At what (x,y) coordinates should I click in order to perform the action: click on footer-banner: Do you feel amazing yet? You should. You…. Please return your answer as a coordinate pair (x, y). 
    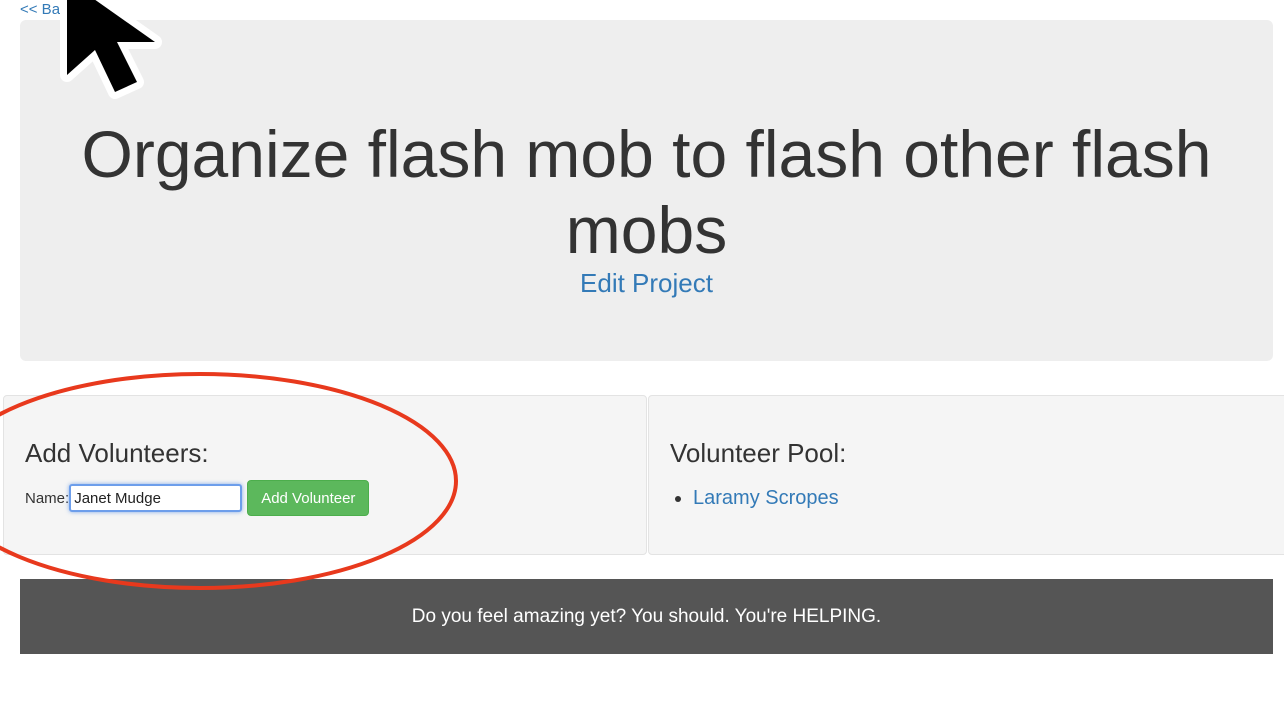
    Looking at the image, I should click on (646, 616).